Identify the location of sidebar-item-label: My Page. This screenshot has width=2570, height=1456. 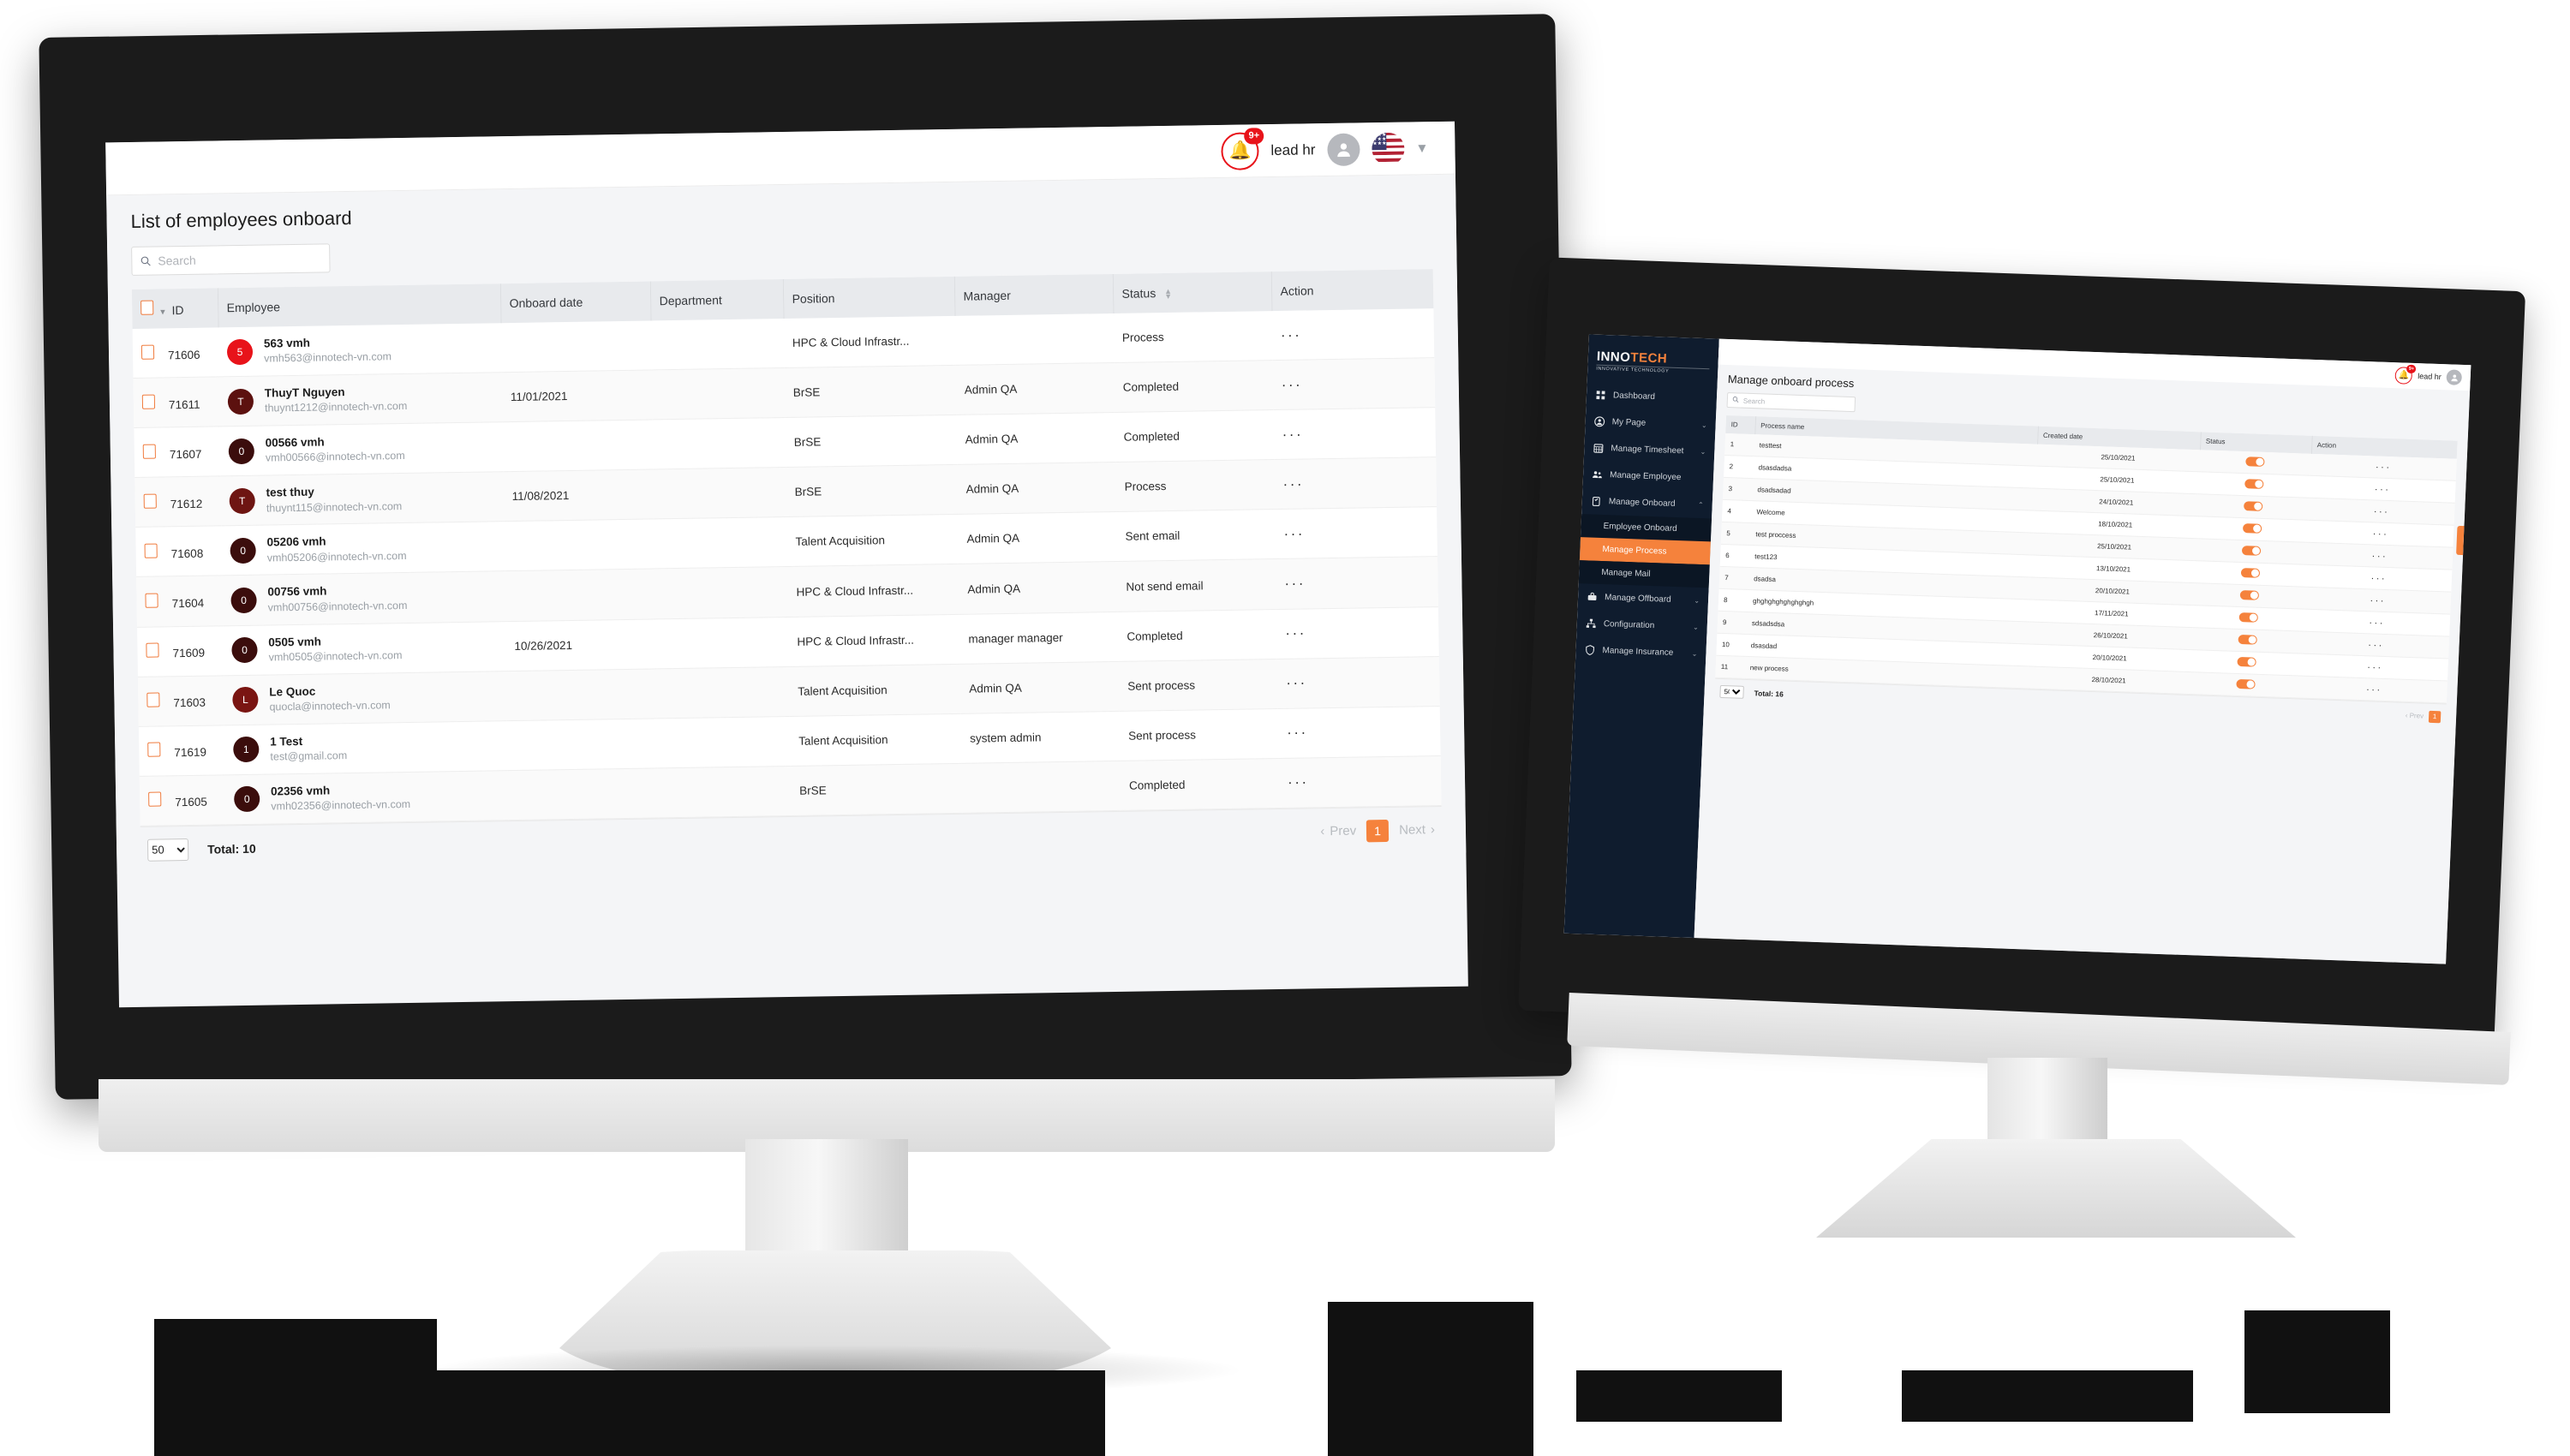
(1629, 422).